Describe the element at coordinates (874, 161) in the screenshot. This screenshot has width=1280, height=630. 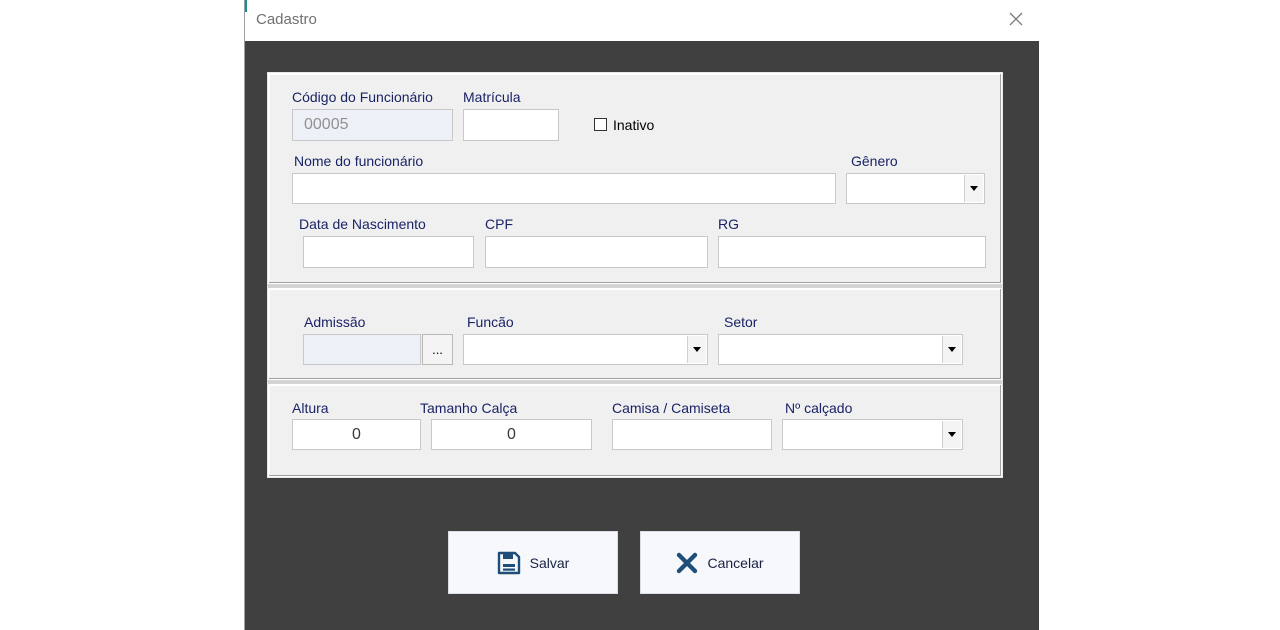
I see `gender-label: Gênero` at that location.